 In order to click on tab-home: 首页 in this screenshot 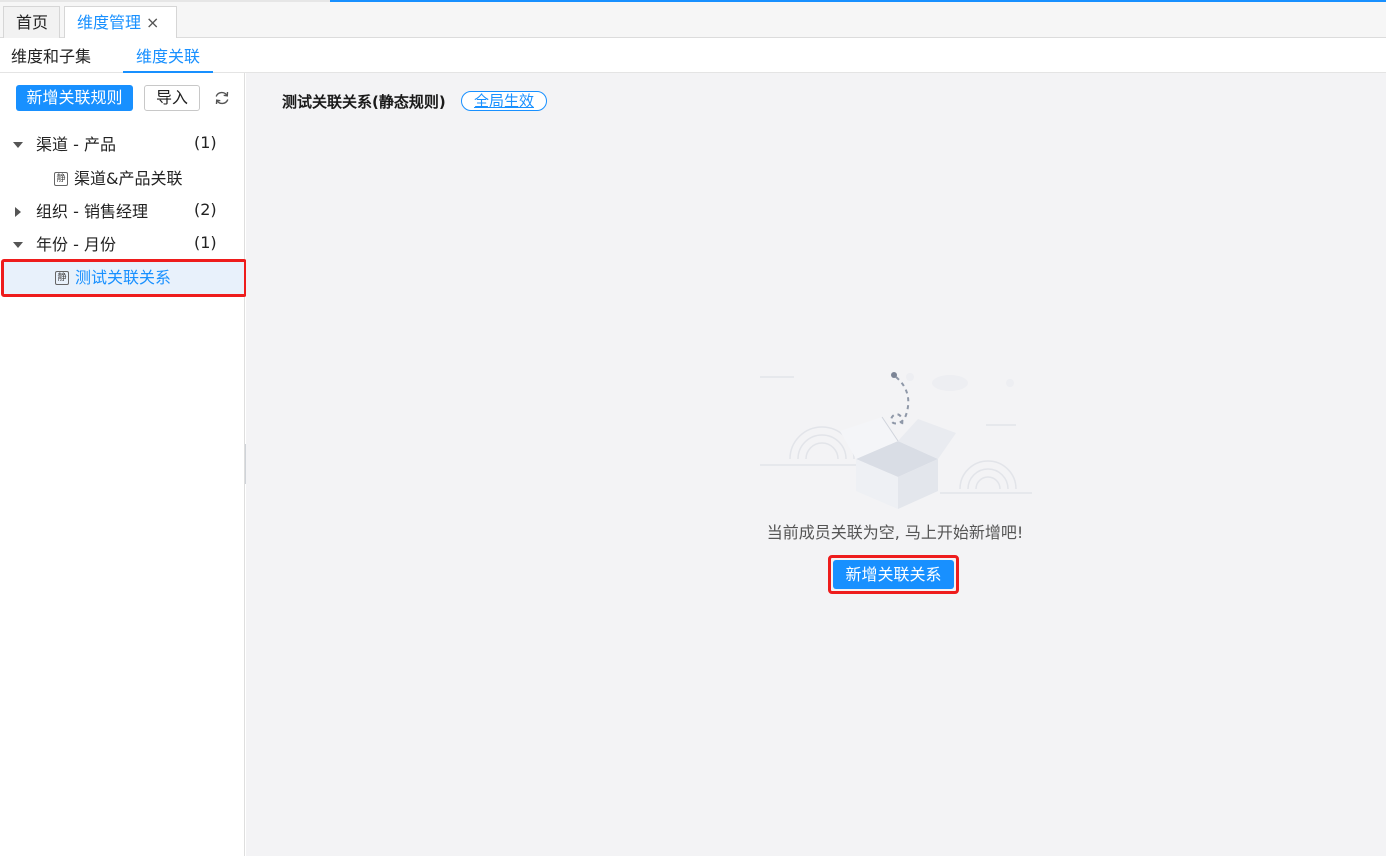, I will do `click(31, 22)`.